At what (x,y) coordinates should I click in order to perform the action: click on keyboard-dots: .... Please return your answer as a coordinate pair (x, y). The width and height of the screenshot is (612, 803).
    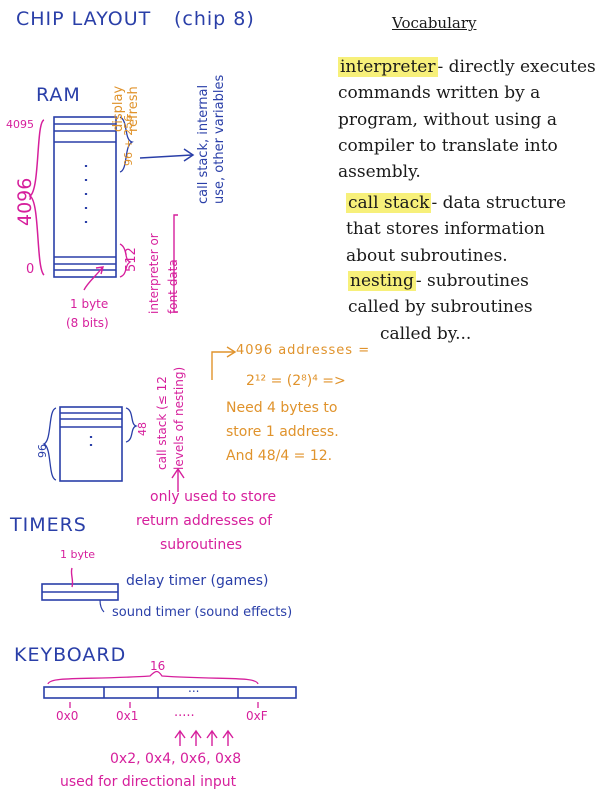
    Looking at the image, I should click on (194, 688).